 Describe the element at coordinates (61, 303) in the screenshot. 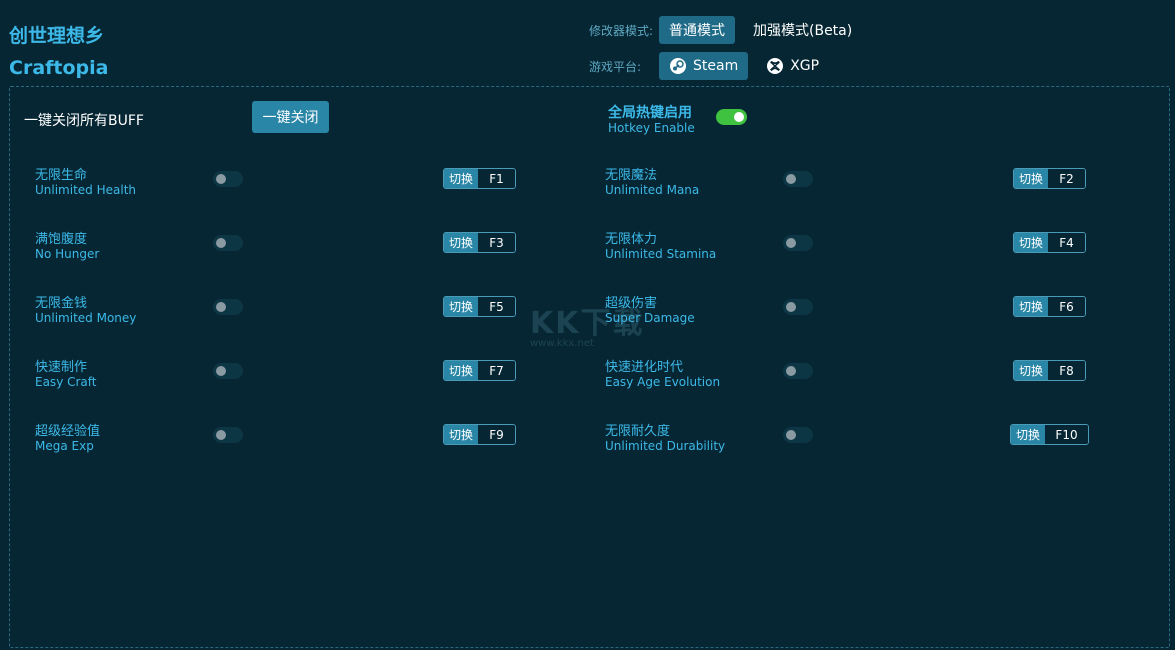

I see `cheat-name-cn: 无限金钱` at that location.